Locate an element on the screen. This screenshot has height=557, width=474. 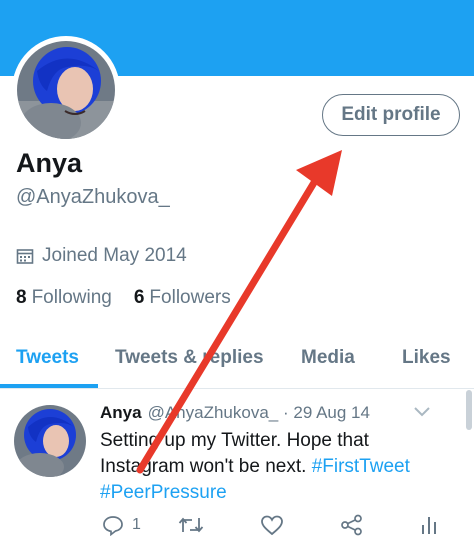
active-tab-indicator is located at coordinates (49, 386).